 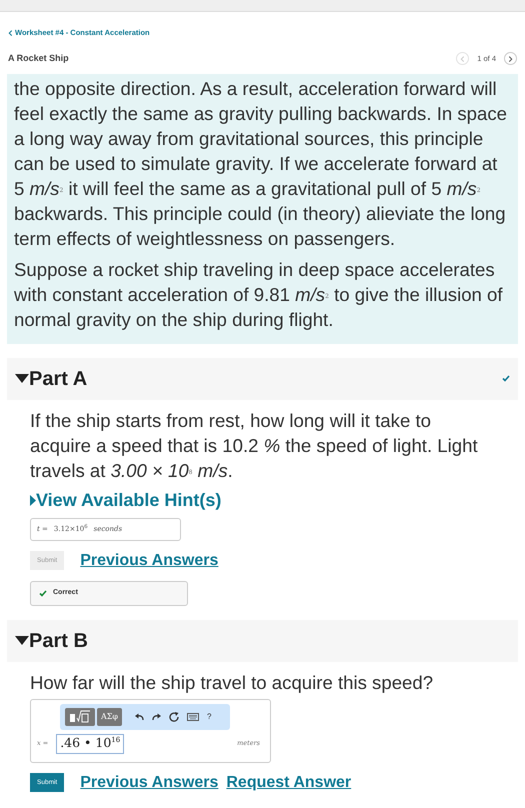 What do you see at coordinates (289, 782) in the screenshot?
I see `answer-link: Request Answer` at bounding box center [289, 782].